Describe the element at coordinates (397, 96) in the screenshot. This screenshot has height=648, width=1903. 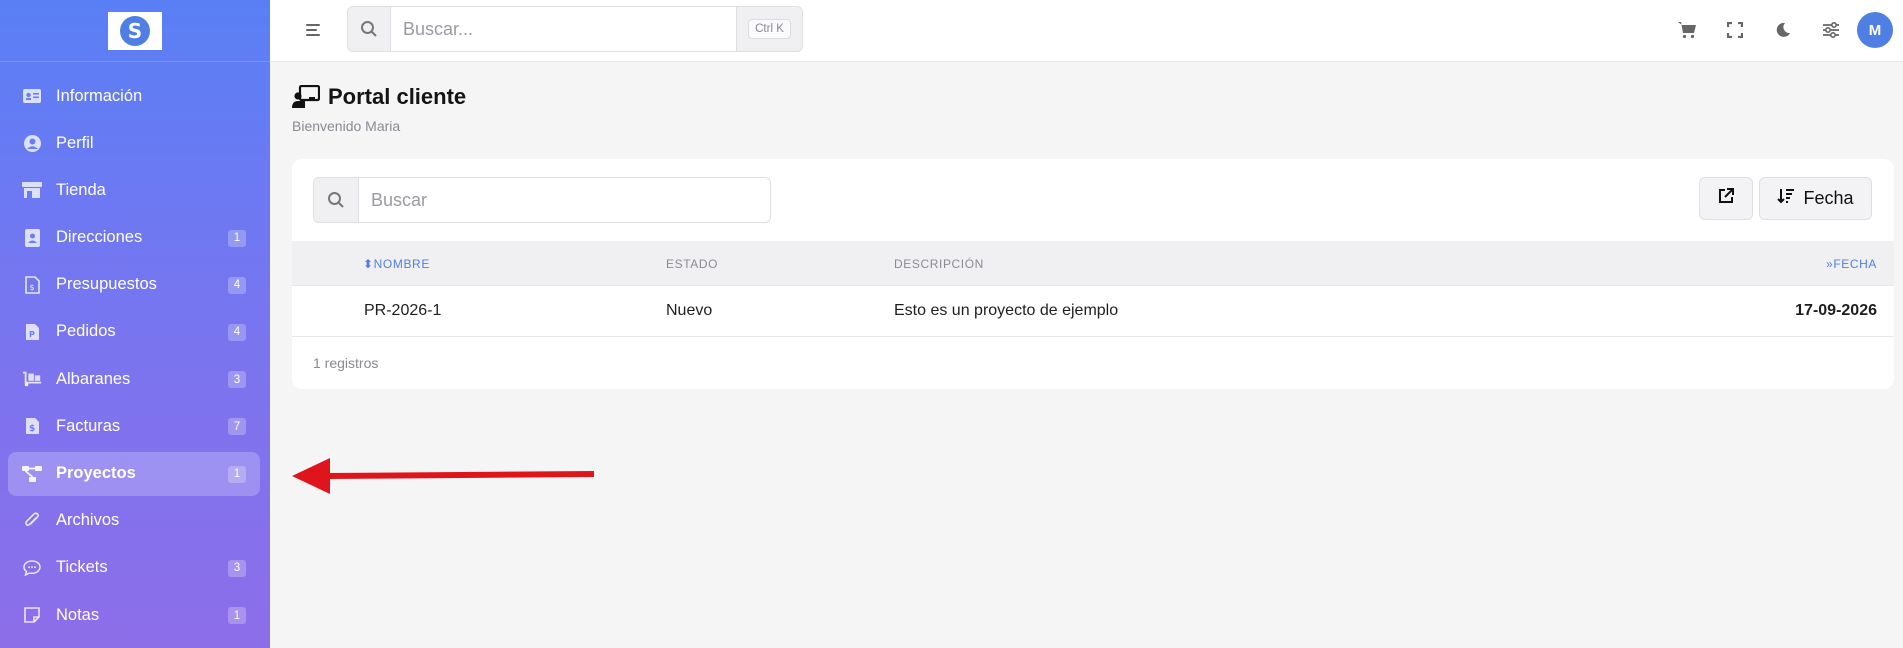
I see `page-title-text: Portal cliente` at that location.